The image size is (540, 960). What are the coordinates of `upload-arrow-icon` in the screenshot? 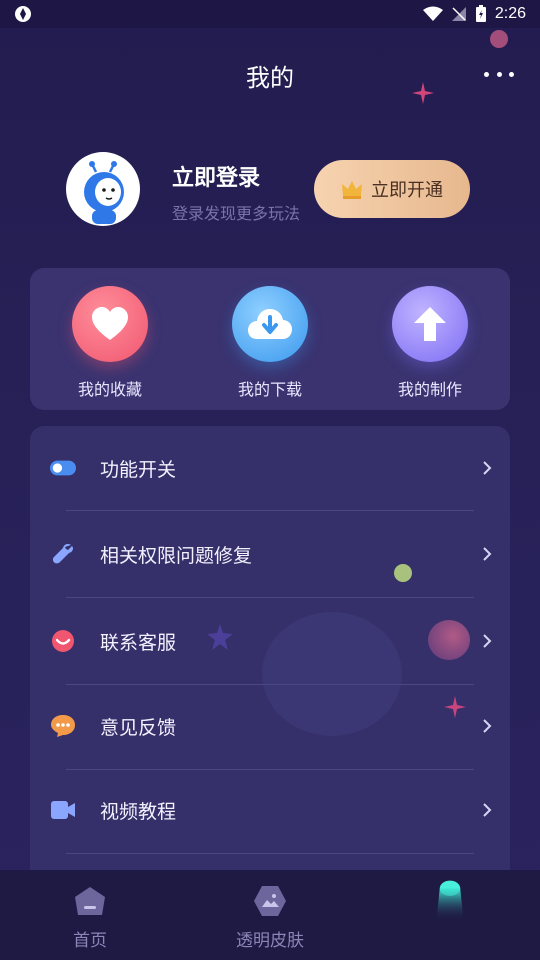 It's located at (430, 324).